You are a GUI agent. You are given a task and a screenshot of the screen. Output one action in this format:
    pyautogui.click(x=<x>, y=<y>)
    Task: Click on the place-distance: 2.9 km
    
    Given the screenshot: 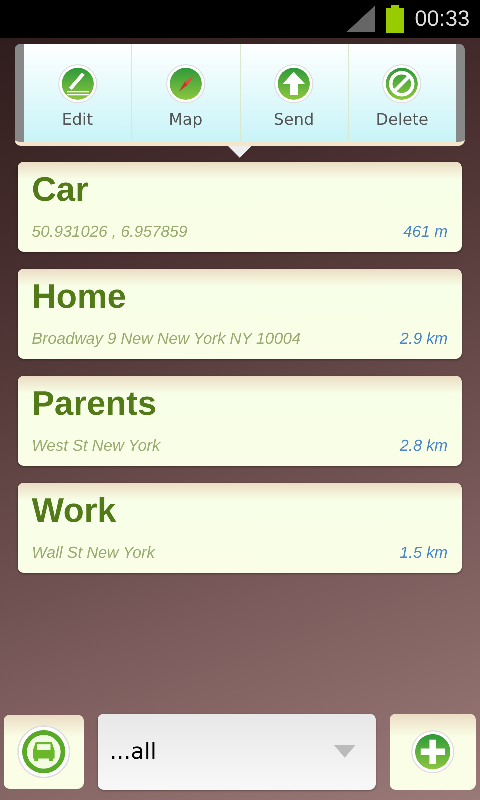 What is the action you would take?
    pyautogui.click(x=424, y=340)
    